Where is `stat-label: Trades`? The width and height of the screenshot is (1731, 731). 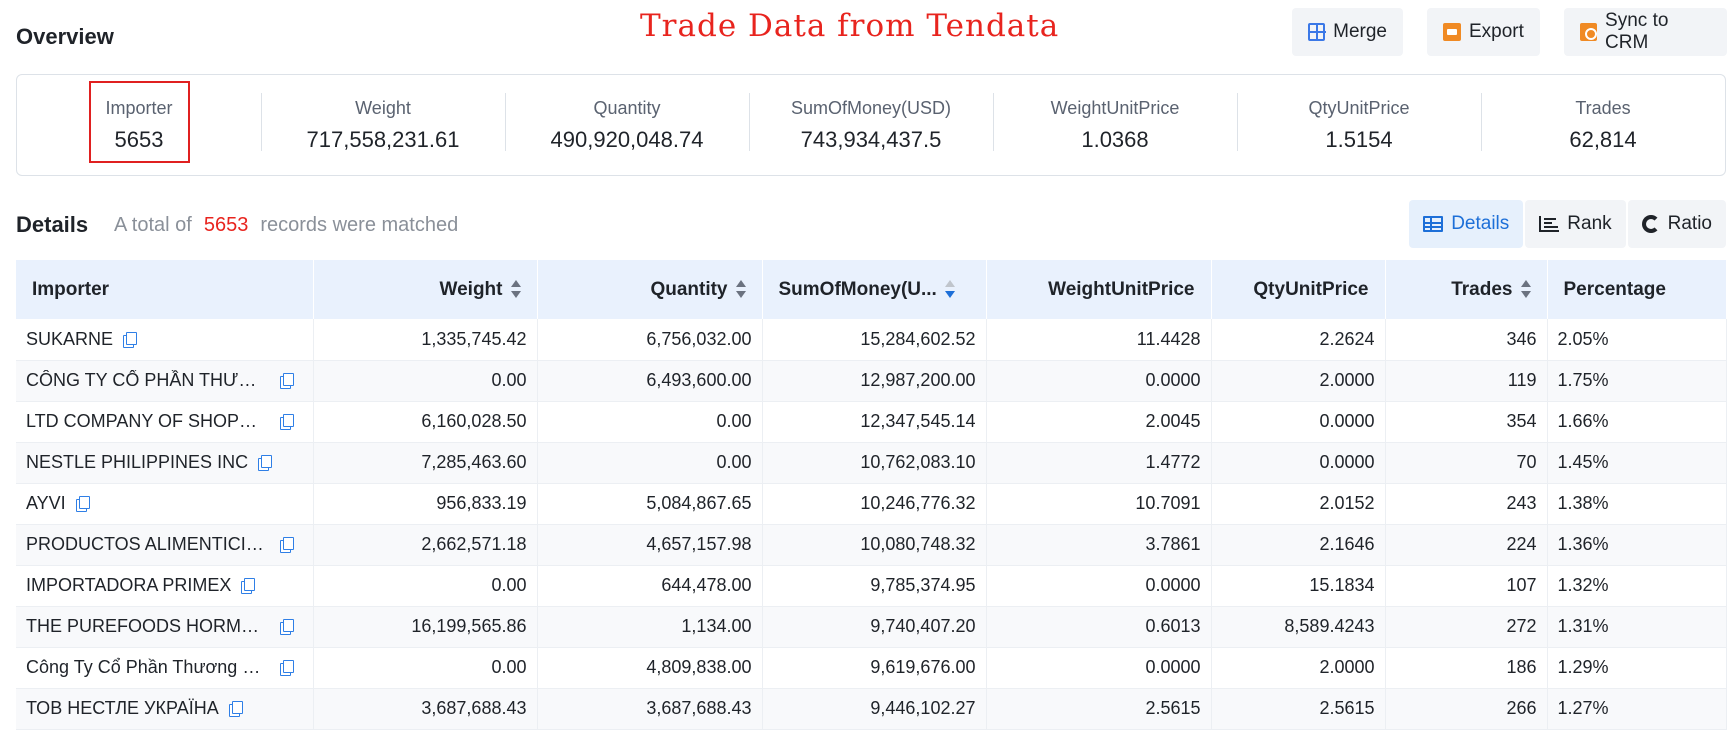
stat-label: Trades is located at coordinates (1603, 107).